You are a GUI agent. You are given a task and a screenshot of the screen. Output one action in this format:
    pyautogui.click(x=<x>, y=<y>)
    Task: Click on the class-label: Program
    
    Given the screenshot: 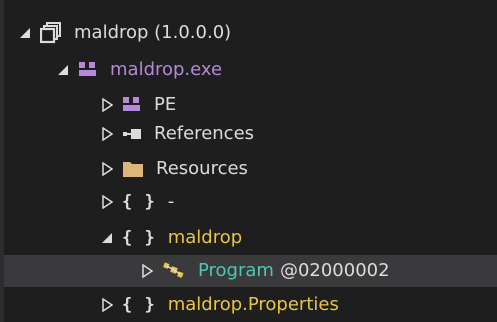 What is the action you would take?
    pyautogui.click(x=236, y=270)
    